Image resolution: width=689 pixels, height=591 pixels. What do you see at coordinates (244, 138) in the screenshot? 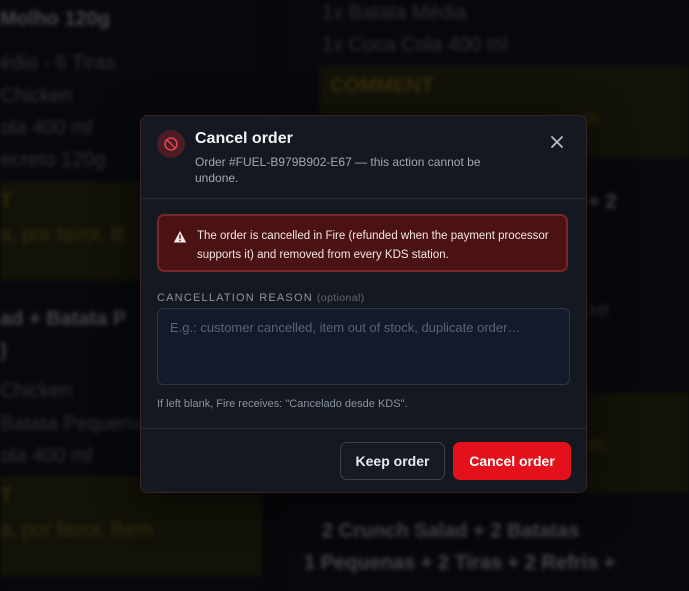
I see `dialog-title: Cancel order` at bounding box center [244, 138].